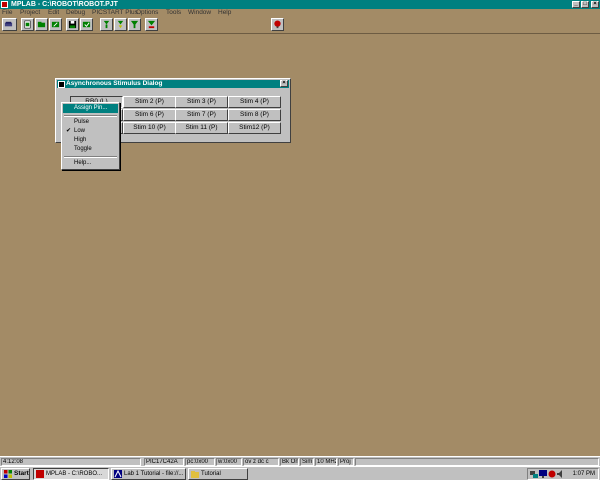  I want to click on menu-edit: Edit, so click(53, 13).